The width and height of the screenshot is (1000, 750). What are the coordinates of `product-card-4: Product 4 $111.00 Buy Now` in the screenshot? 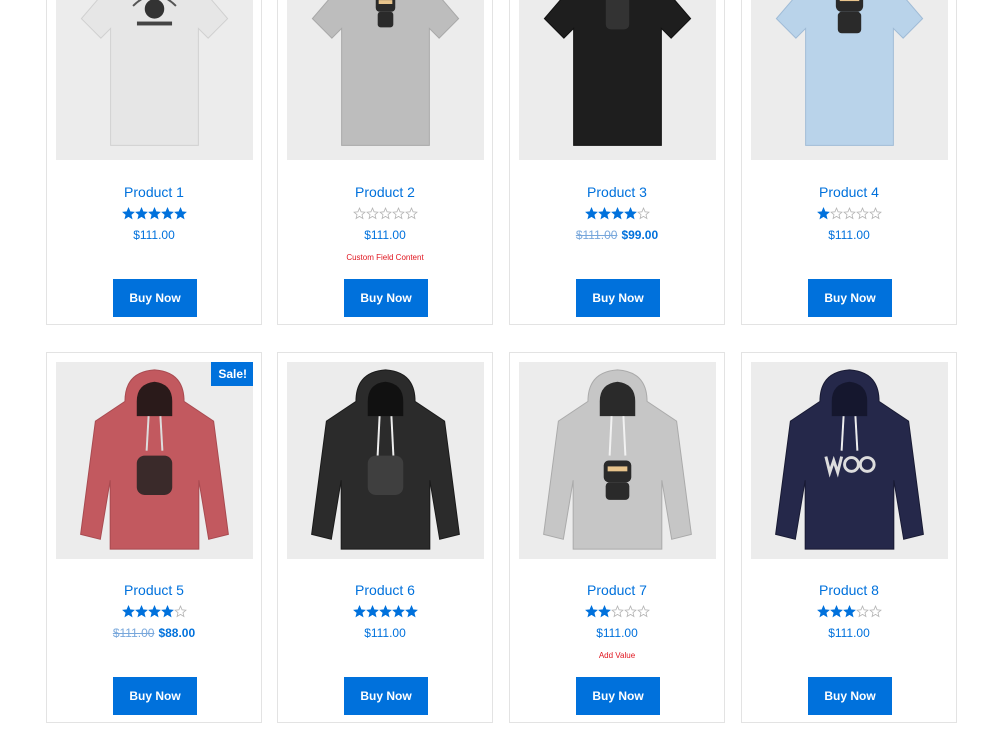 It's located at (849, 162).